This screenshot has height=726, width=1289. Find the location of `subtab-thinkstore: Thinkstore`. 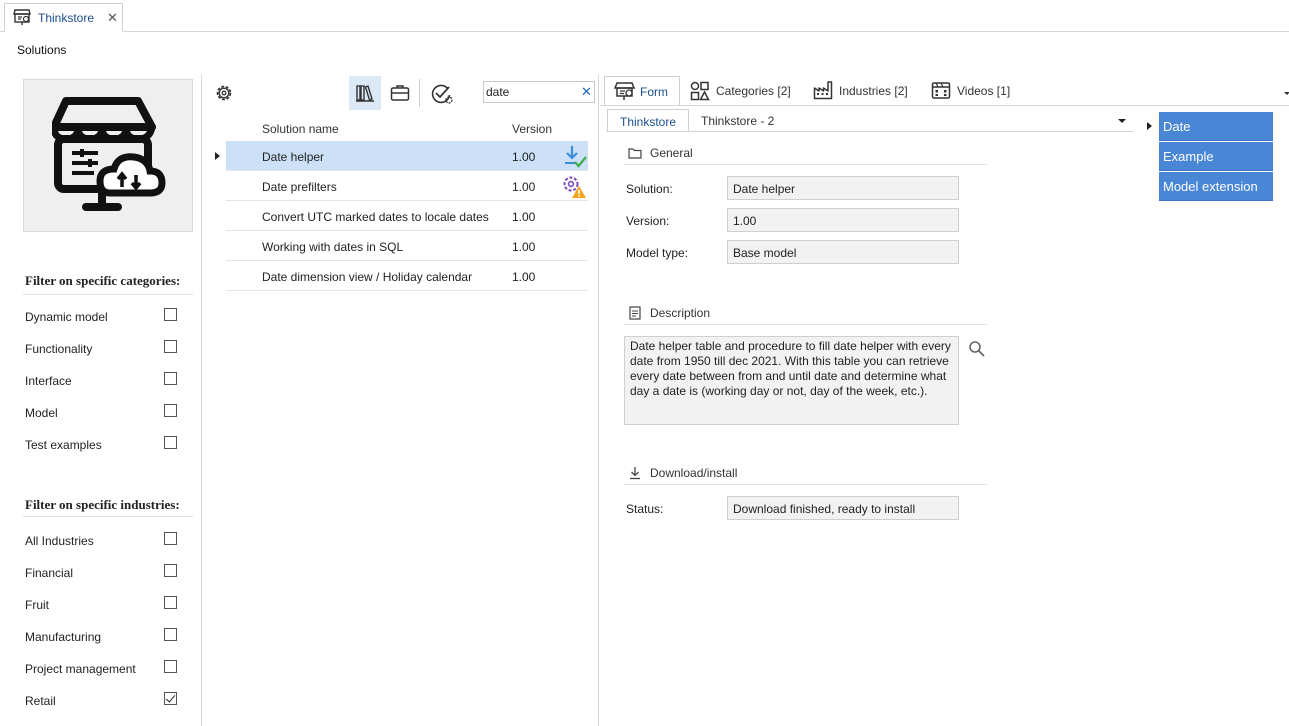

subtab-thinkstore: Thinkstore is located at coordinates (648, 120).